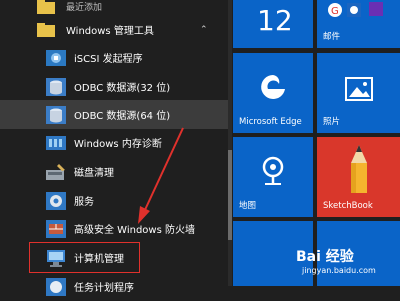 This screenshot has height=301, width=400. What do you see at coordinates (376, 10) in the screenshot?
I see `yahoo-icon` at bounding box center [376, 10].